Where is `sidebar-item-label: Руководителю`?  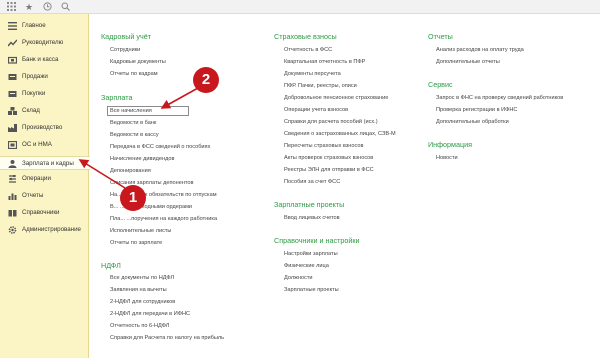
sidebar-item-label: Руководителю is located at coordinates (43, 42).